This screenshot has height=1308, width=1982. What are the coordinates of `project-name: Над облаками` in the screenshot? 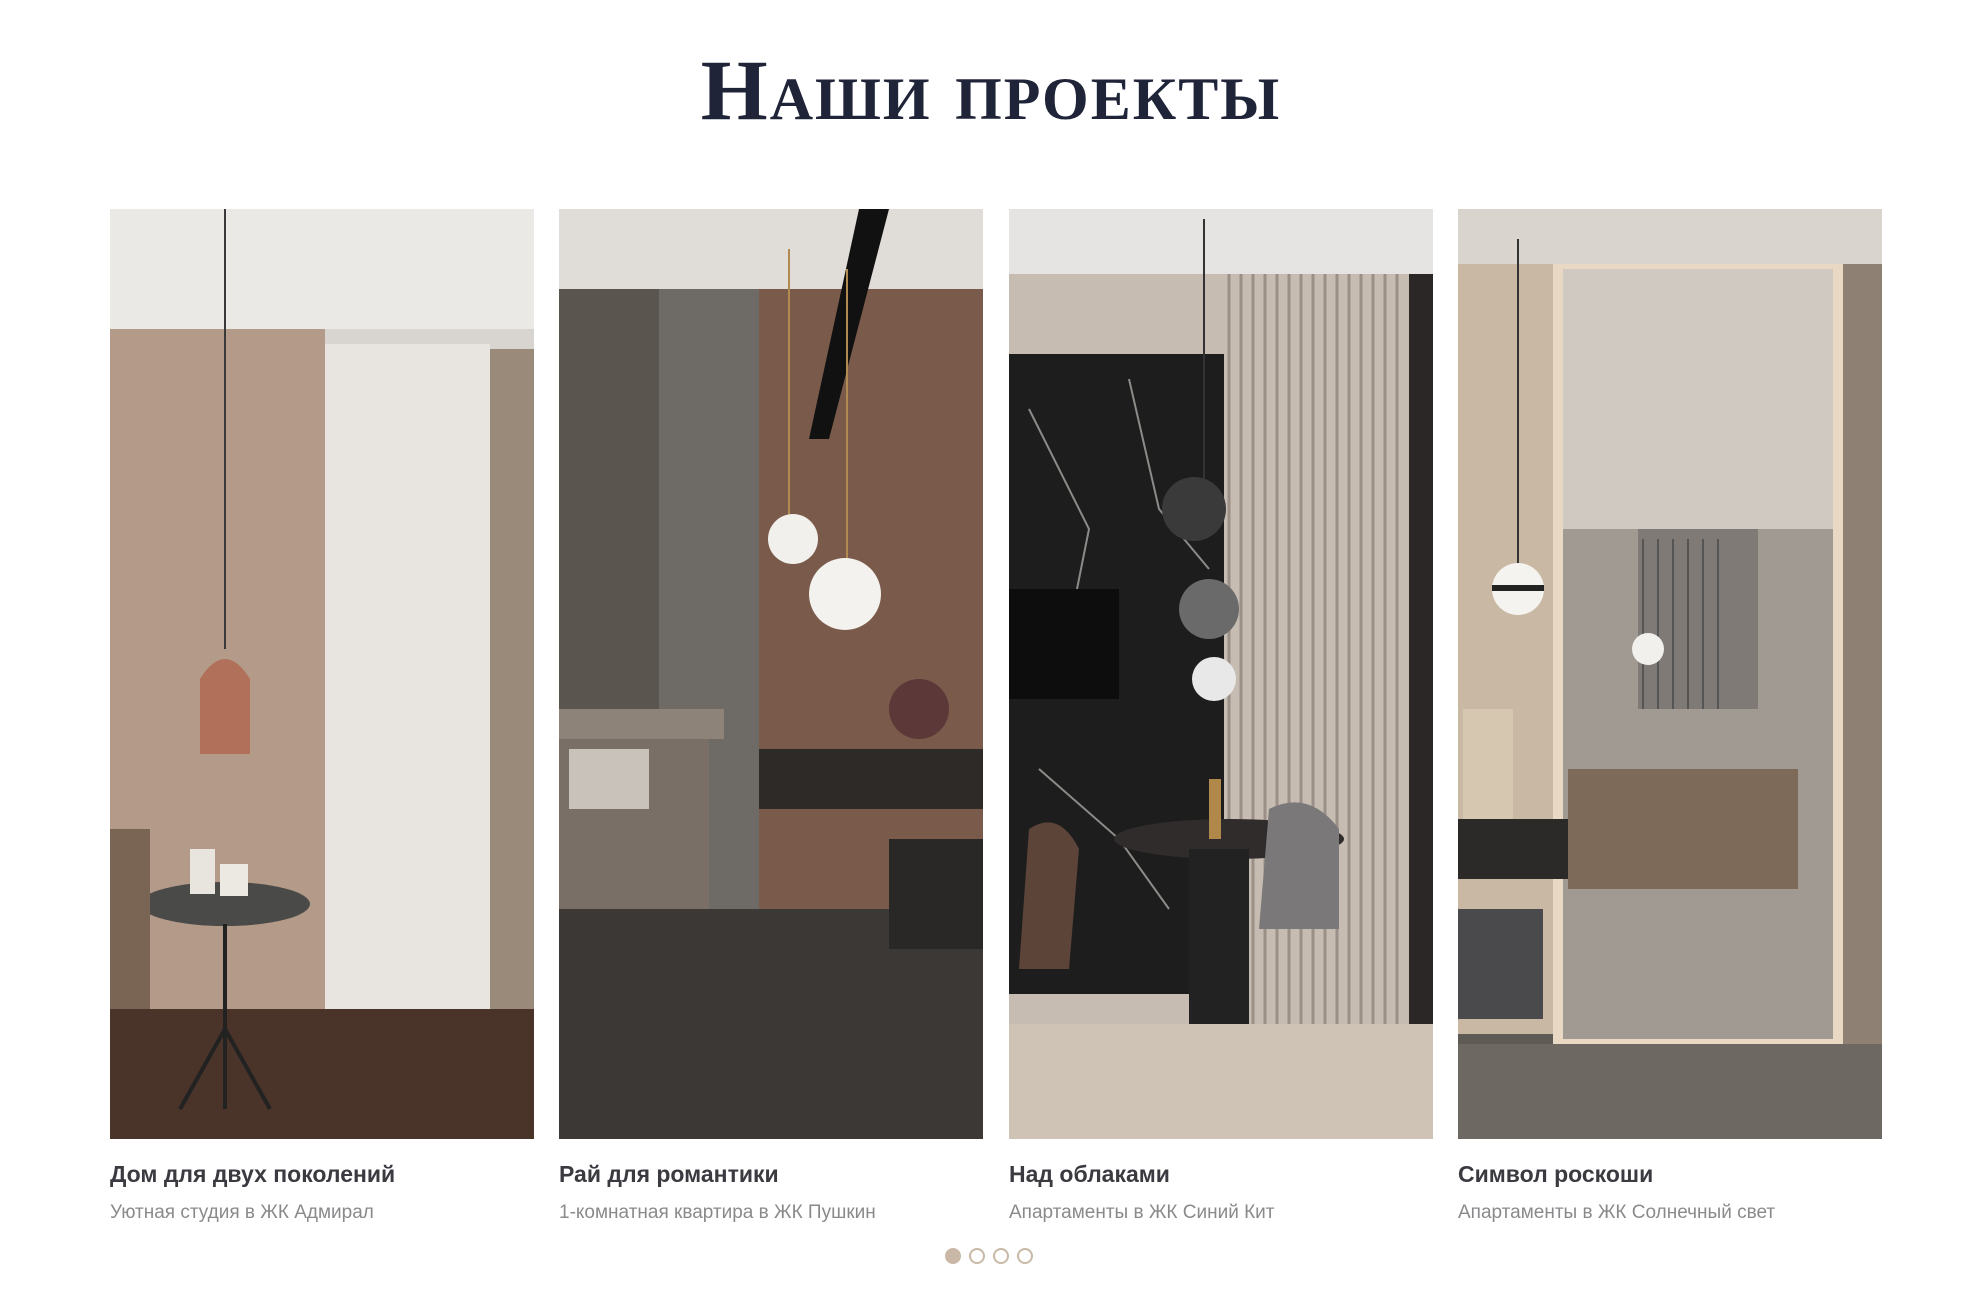 It's located at (1089, 1174).